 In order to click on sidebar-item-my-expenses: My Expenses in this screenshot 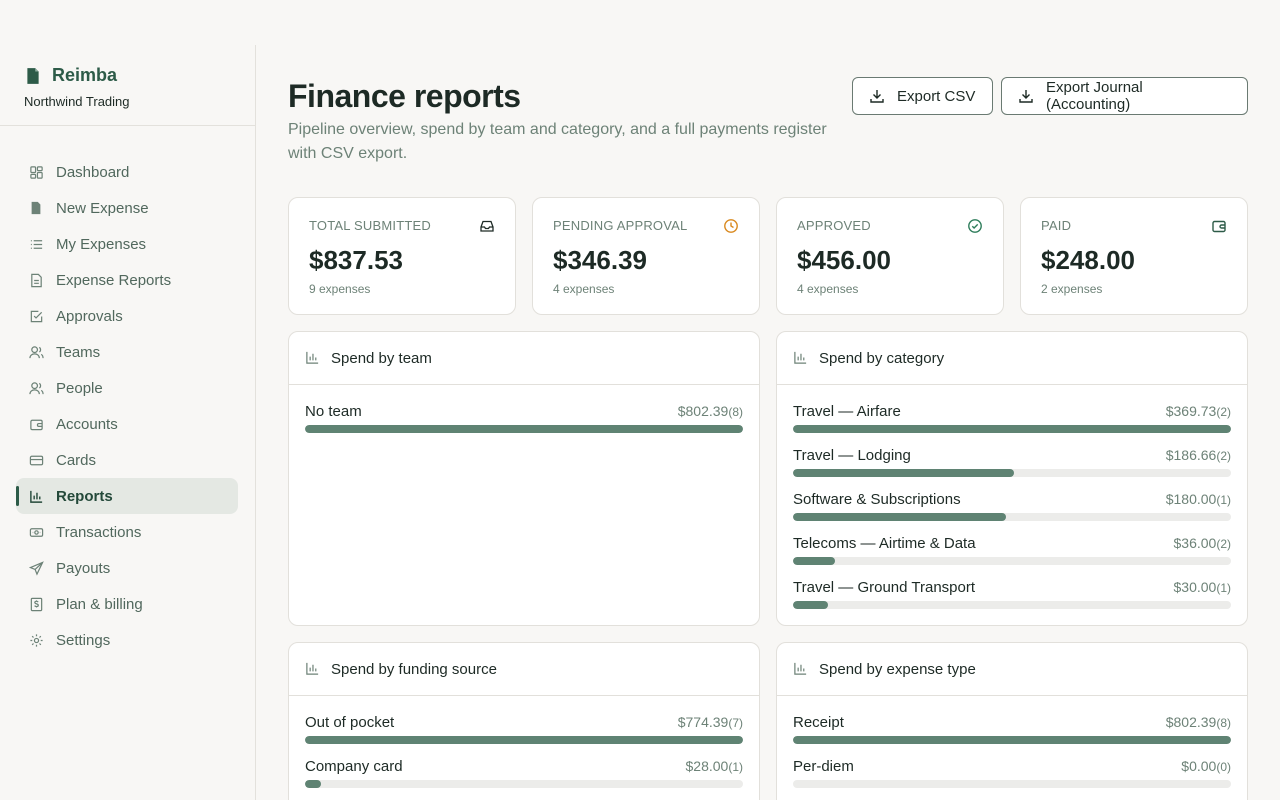, I will do `click(127, 244)`.